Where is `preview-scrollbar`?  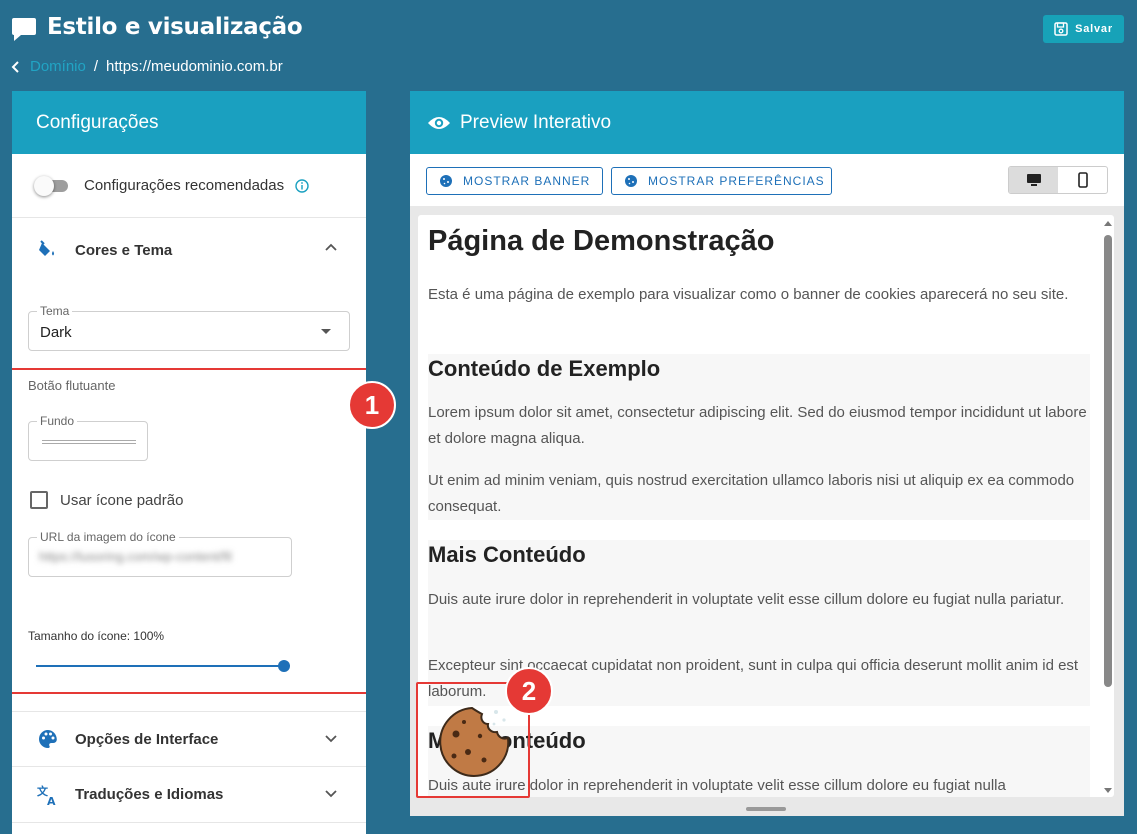
preview-scrollbar is located at coordinates (1108, 508).